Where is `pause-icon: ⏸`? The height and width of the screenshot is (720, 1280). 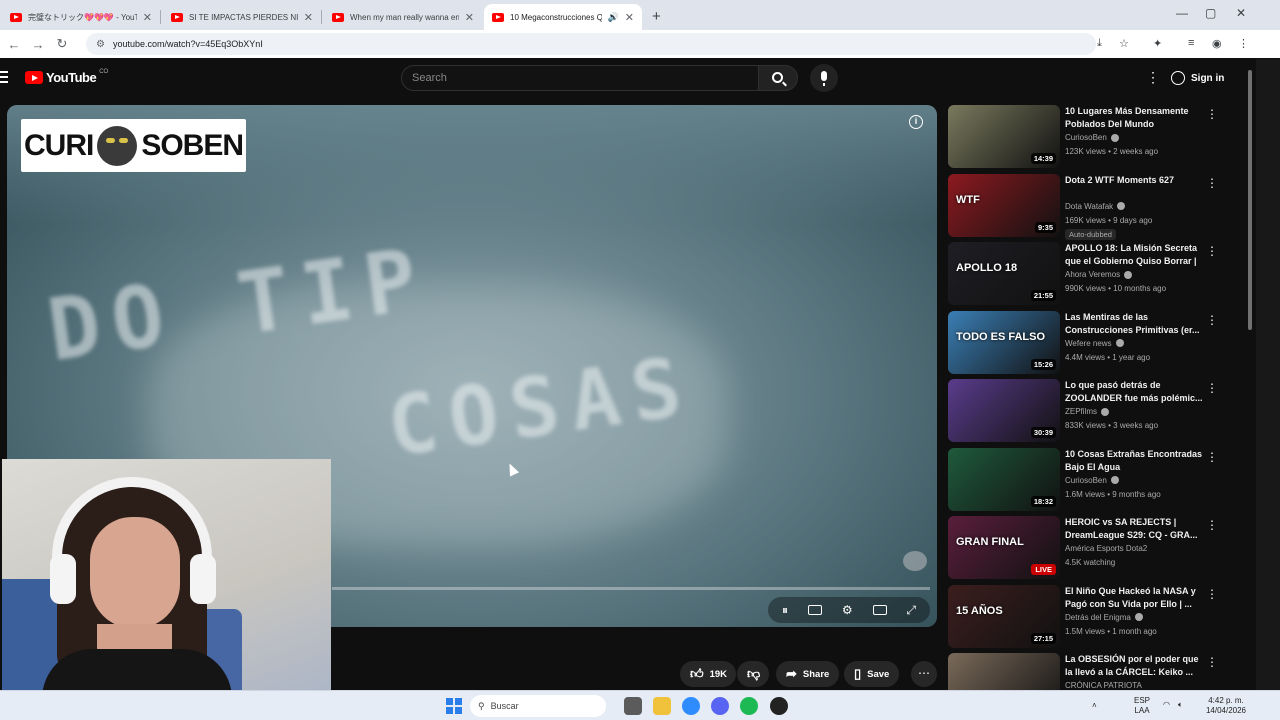
pause-icon: ⏸ is located at coordinates (785, 610).